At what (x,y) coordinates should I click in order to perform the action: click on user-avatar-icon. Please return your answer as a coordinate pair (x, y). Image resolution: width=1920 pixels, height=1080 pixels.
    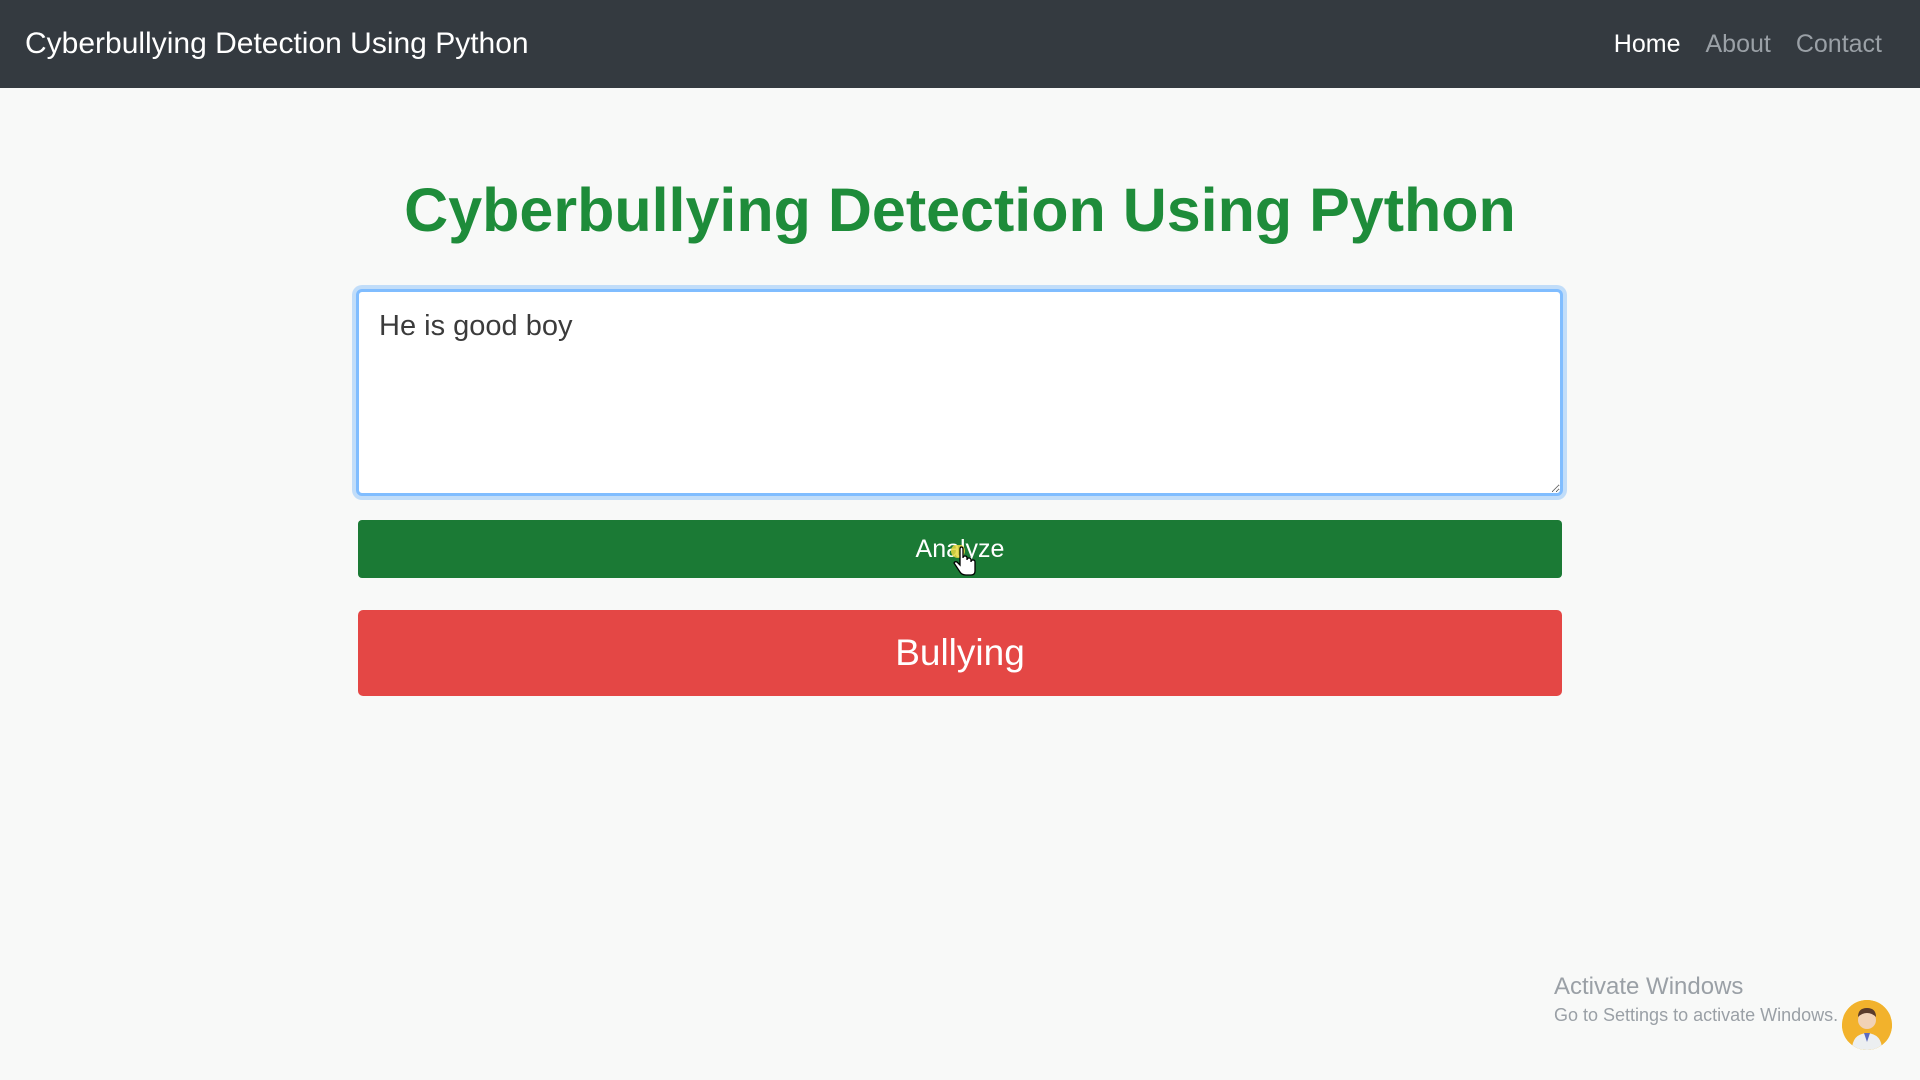
    Looking at the image, I should click on (1867, 1025).